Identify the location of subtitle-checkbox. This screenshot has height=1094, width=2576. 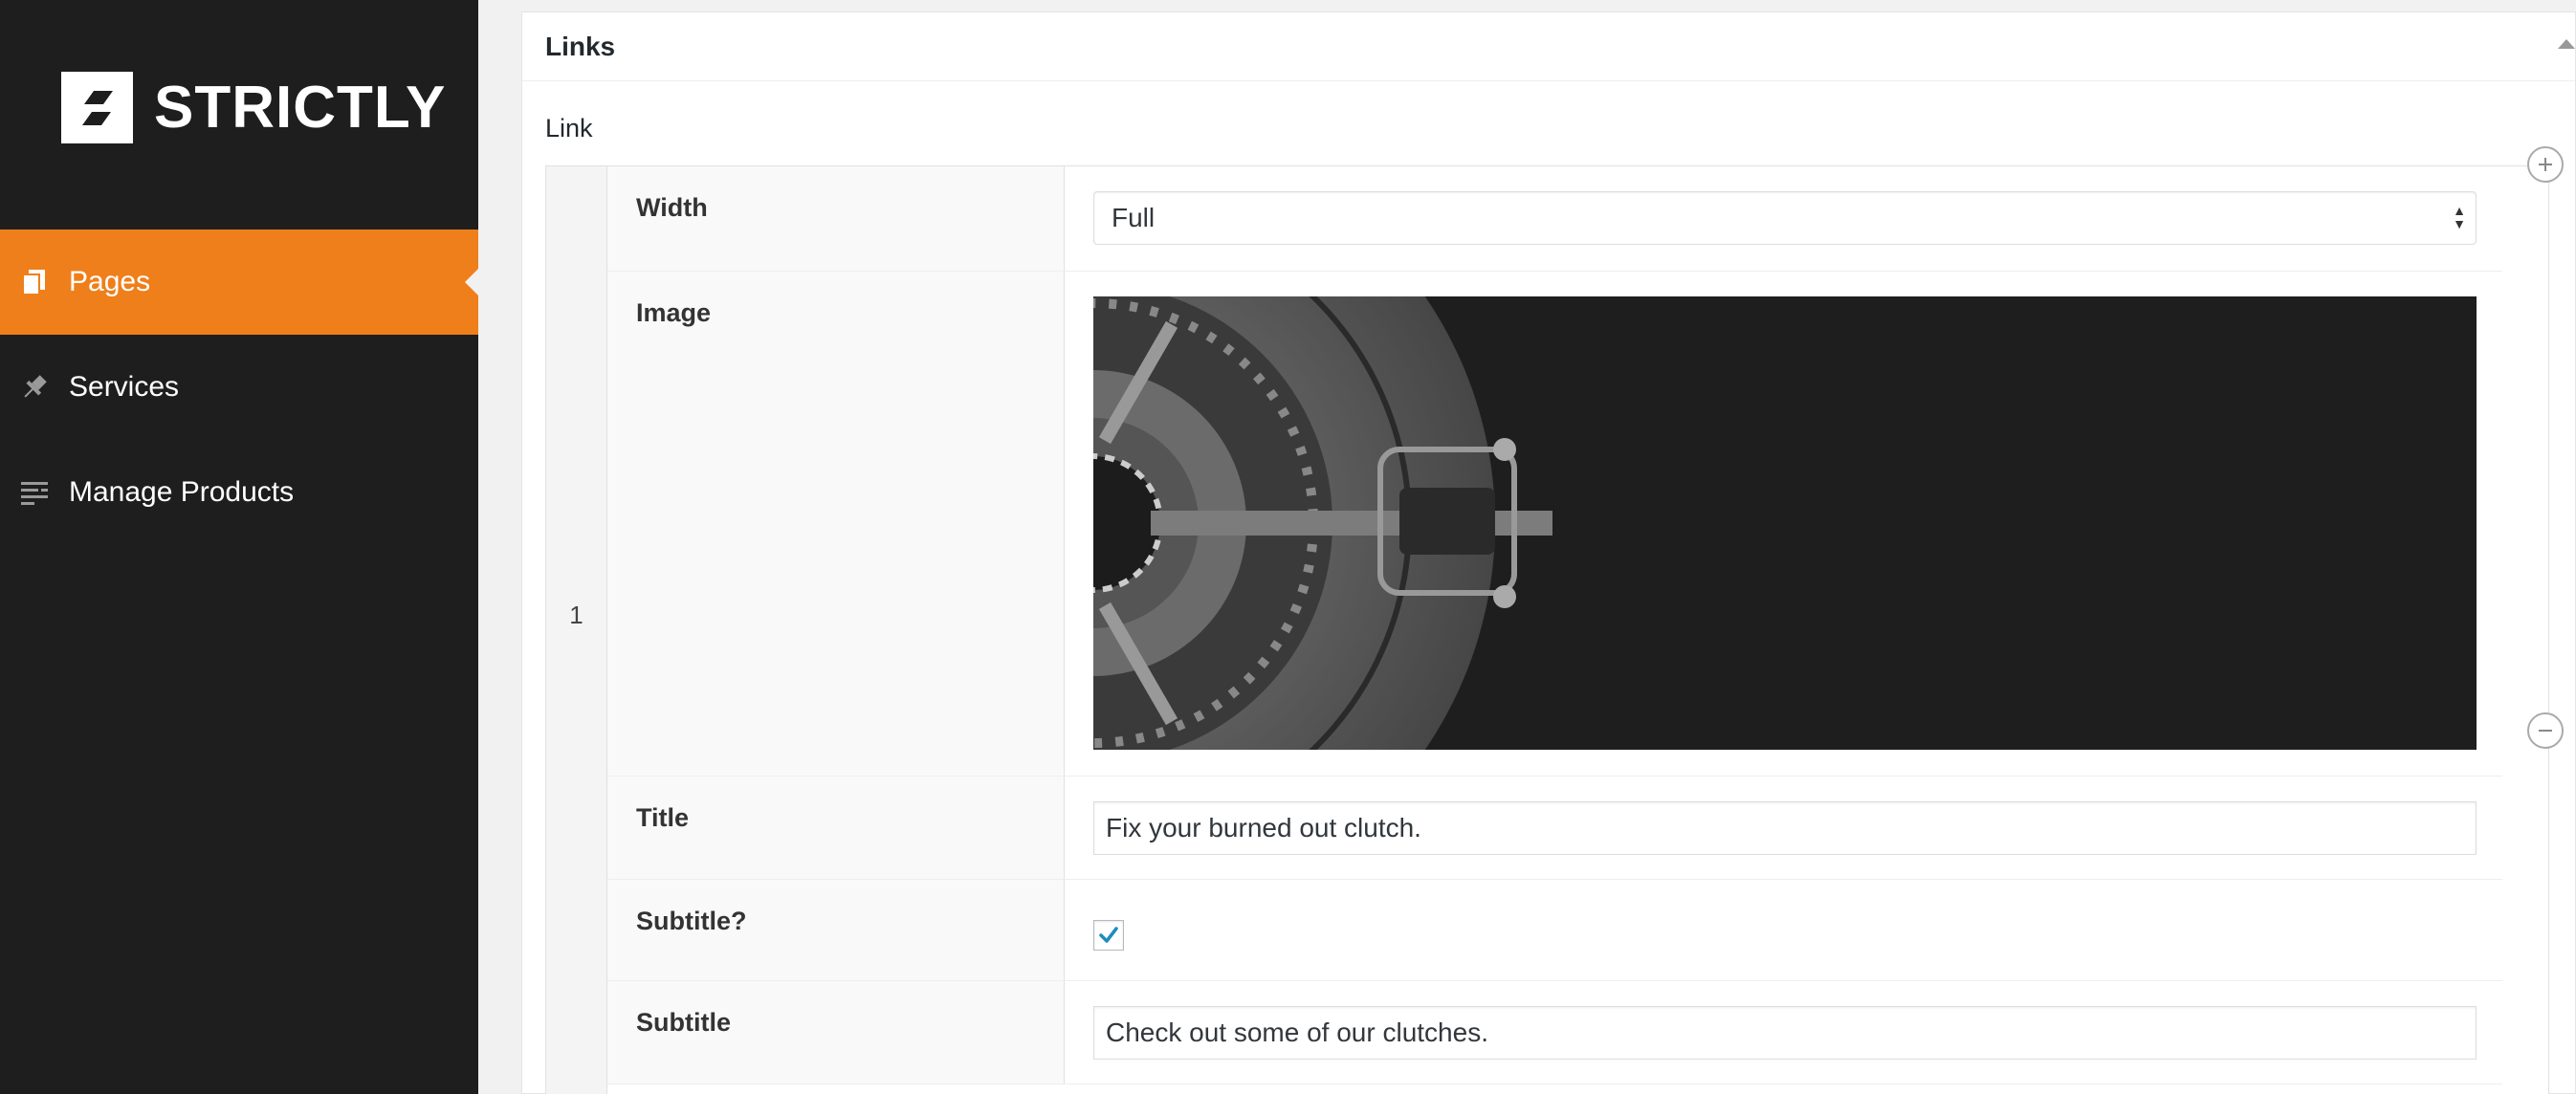
(1108, 935).